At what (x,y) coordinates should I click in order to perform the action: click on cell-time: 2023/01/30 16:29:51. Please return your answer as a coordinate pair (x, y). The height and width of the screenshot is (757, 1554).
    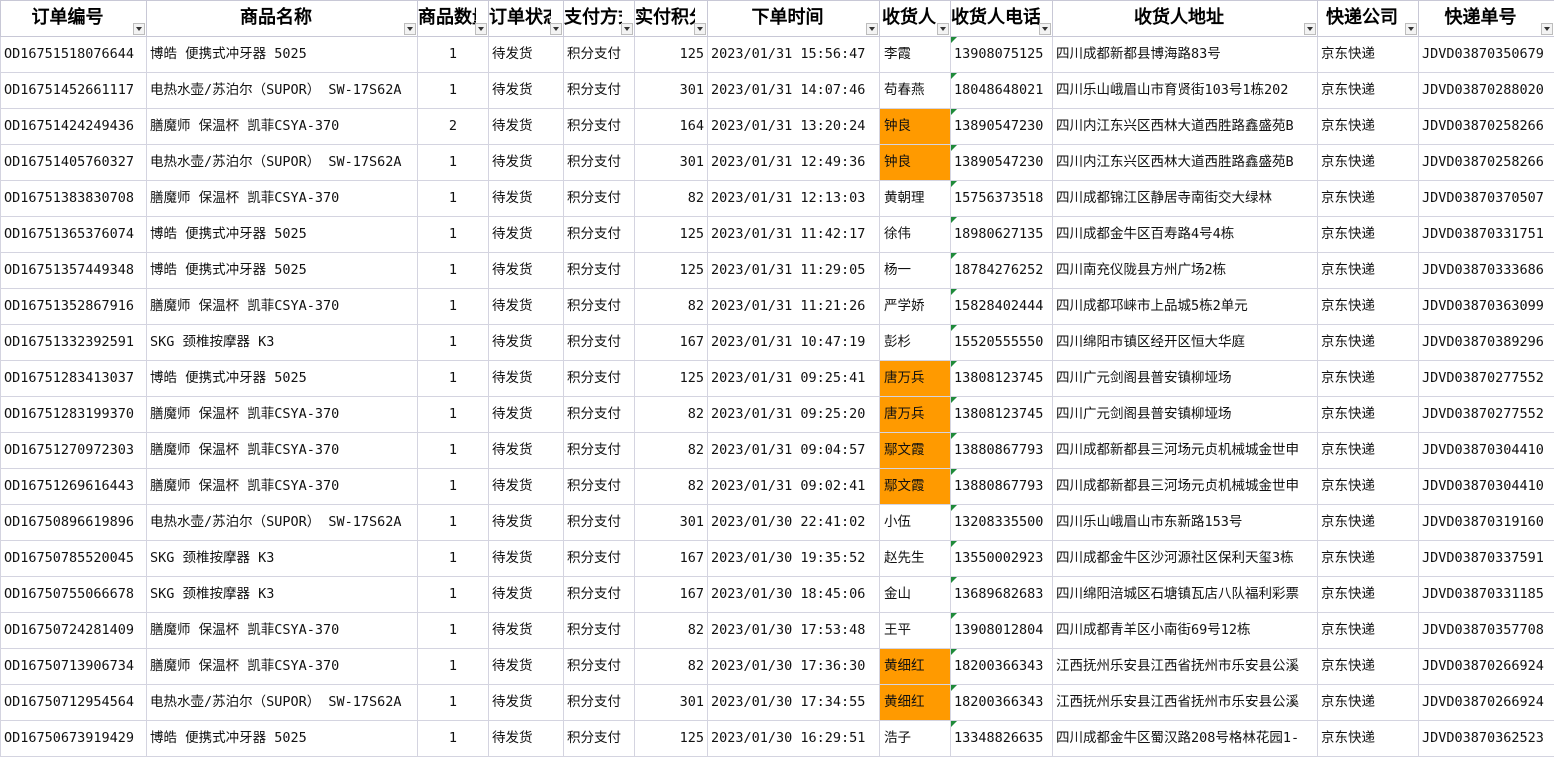
    Looking at the image, I should click on (793, 738).